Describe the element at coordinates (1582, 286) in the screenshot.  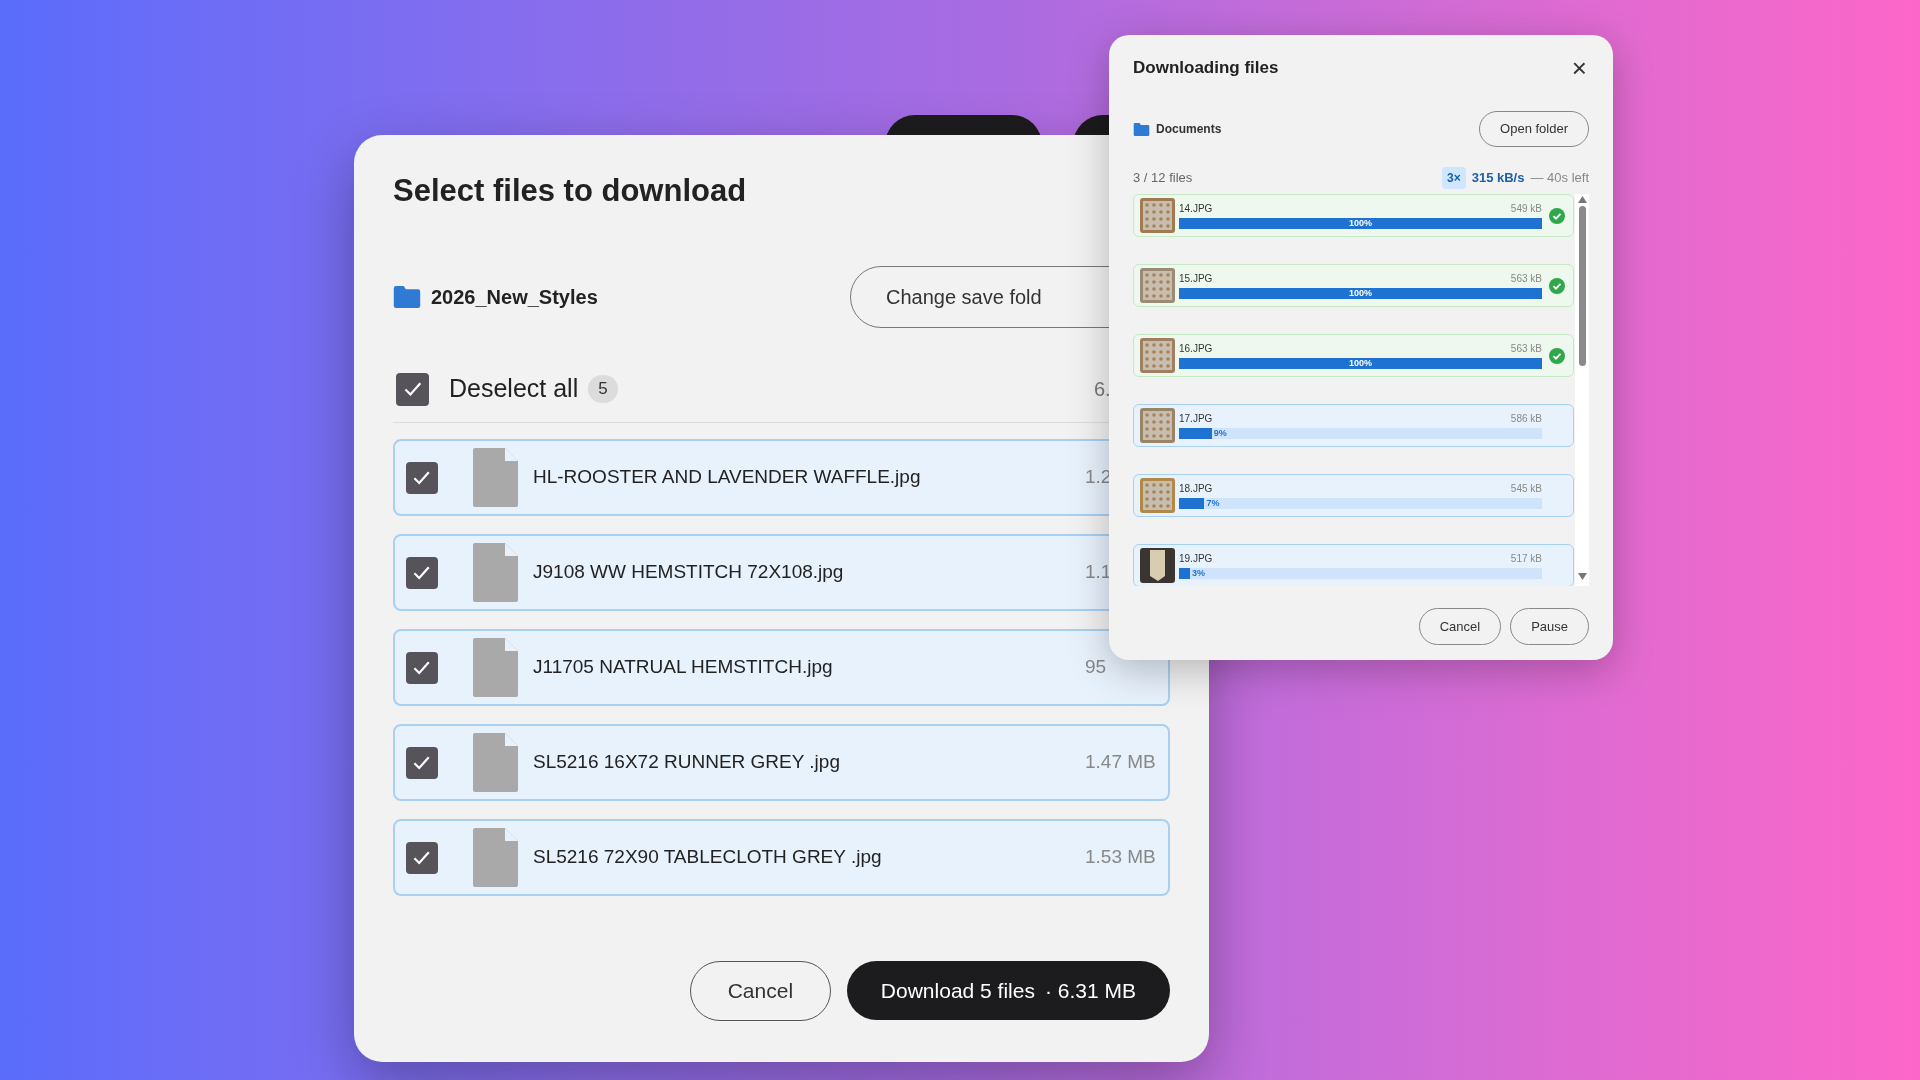
I see `scroll-thumb` at that location.